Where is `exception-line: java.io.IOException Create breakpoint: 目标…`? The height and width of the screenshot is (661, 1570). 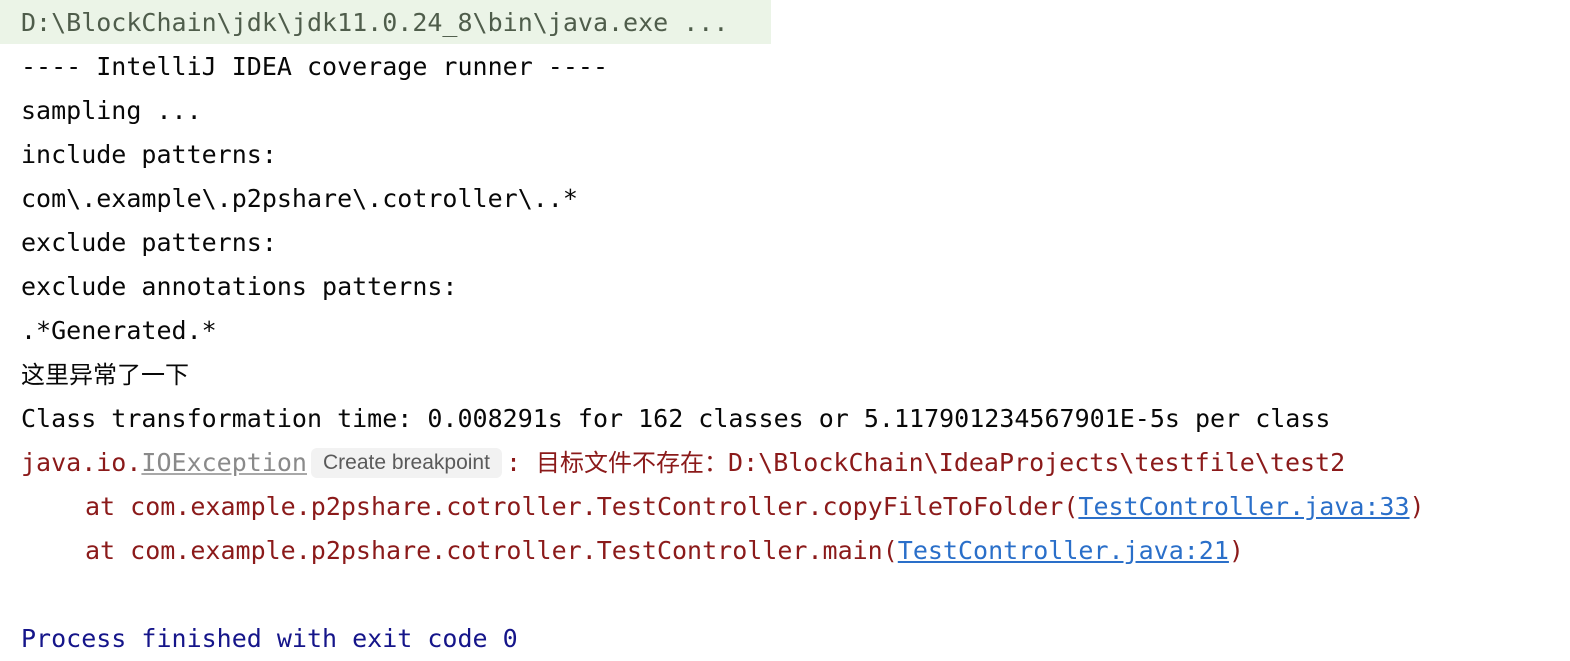 exception-line: java.io.IOException Create breakpoint: 目标… is located at coordinates (683, 463).